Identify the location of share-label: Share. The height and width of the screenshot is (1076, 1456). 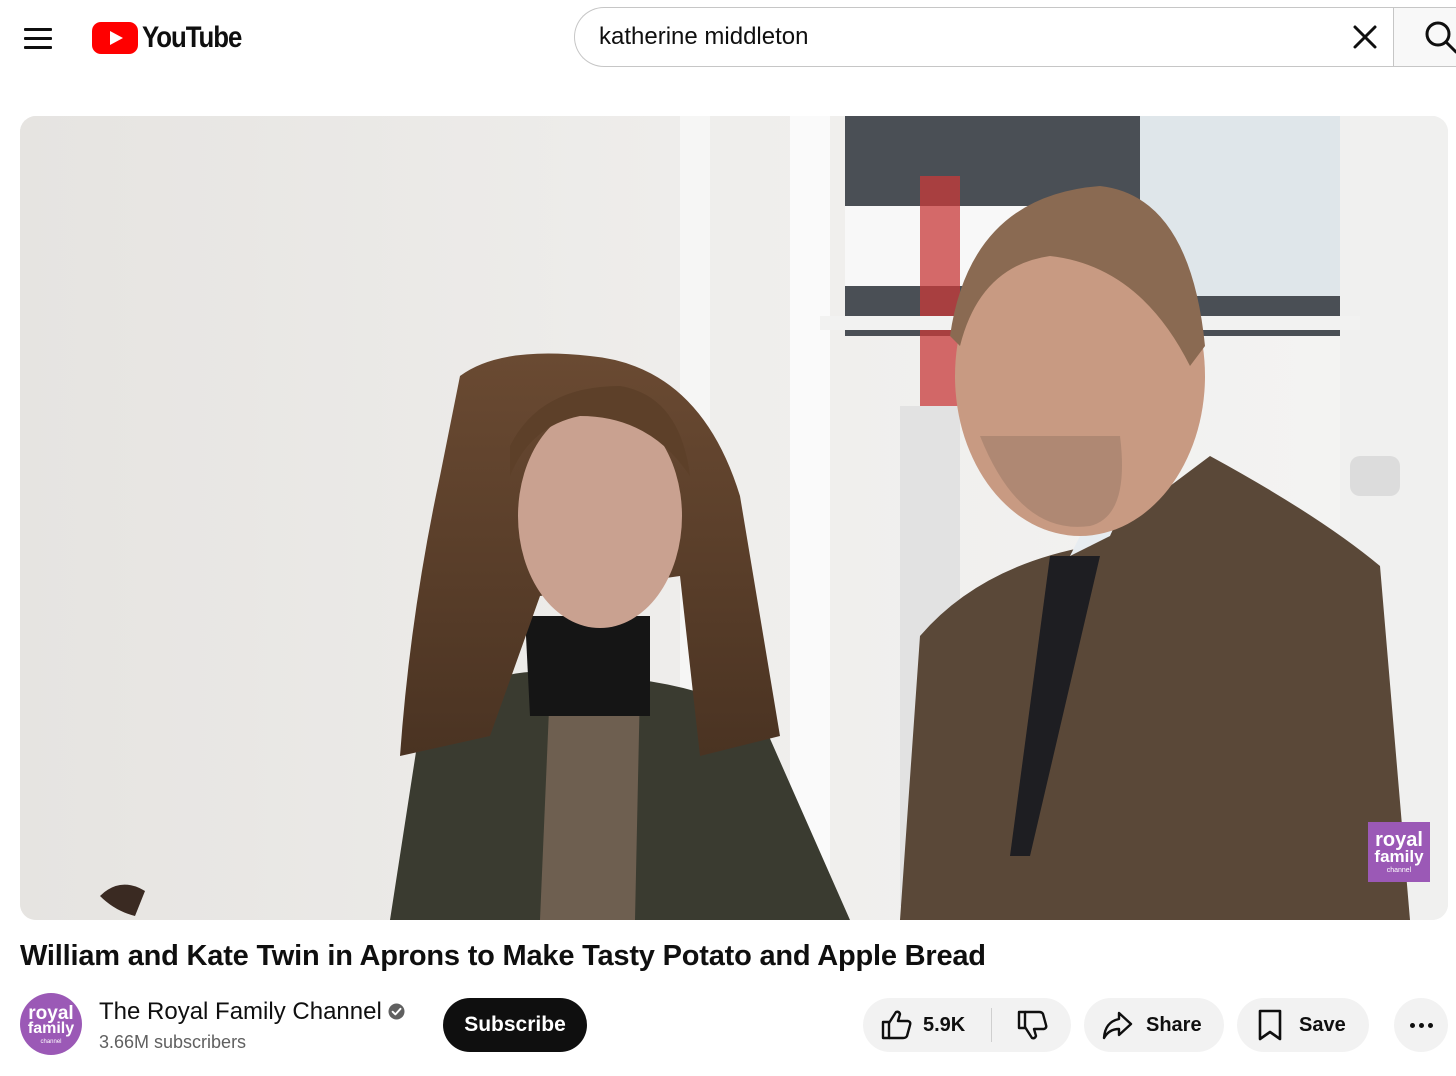
(1174, 1024).